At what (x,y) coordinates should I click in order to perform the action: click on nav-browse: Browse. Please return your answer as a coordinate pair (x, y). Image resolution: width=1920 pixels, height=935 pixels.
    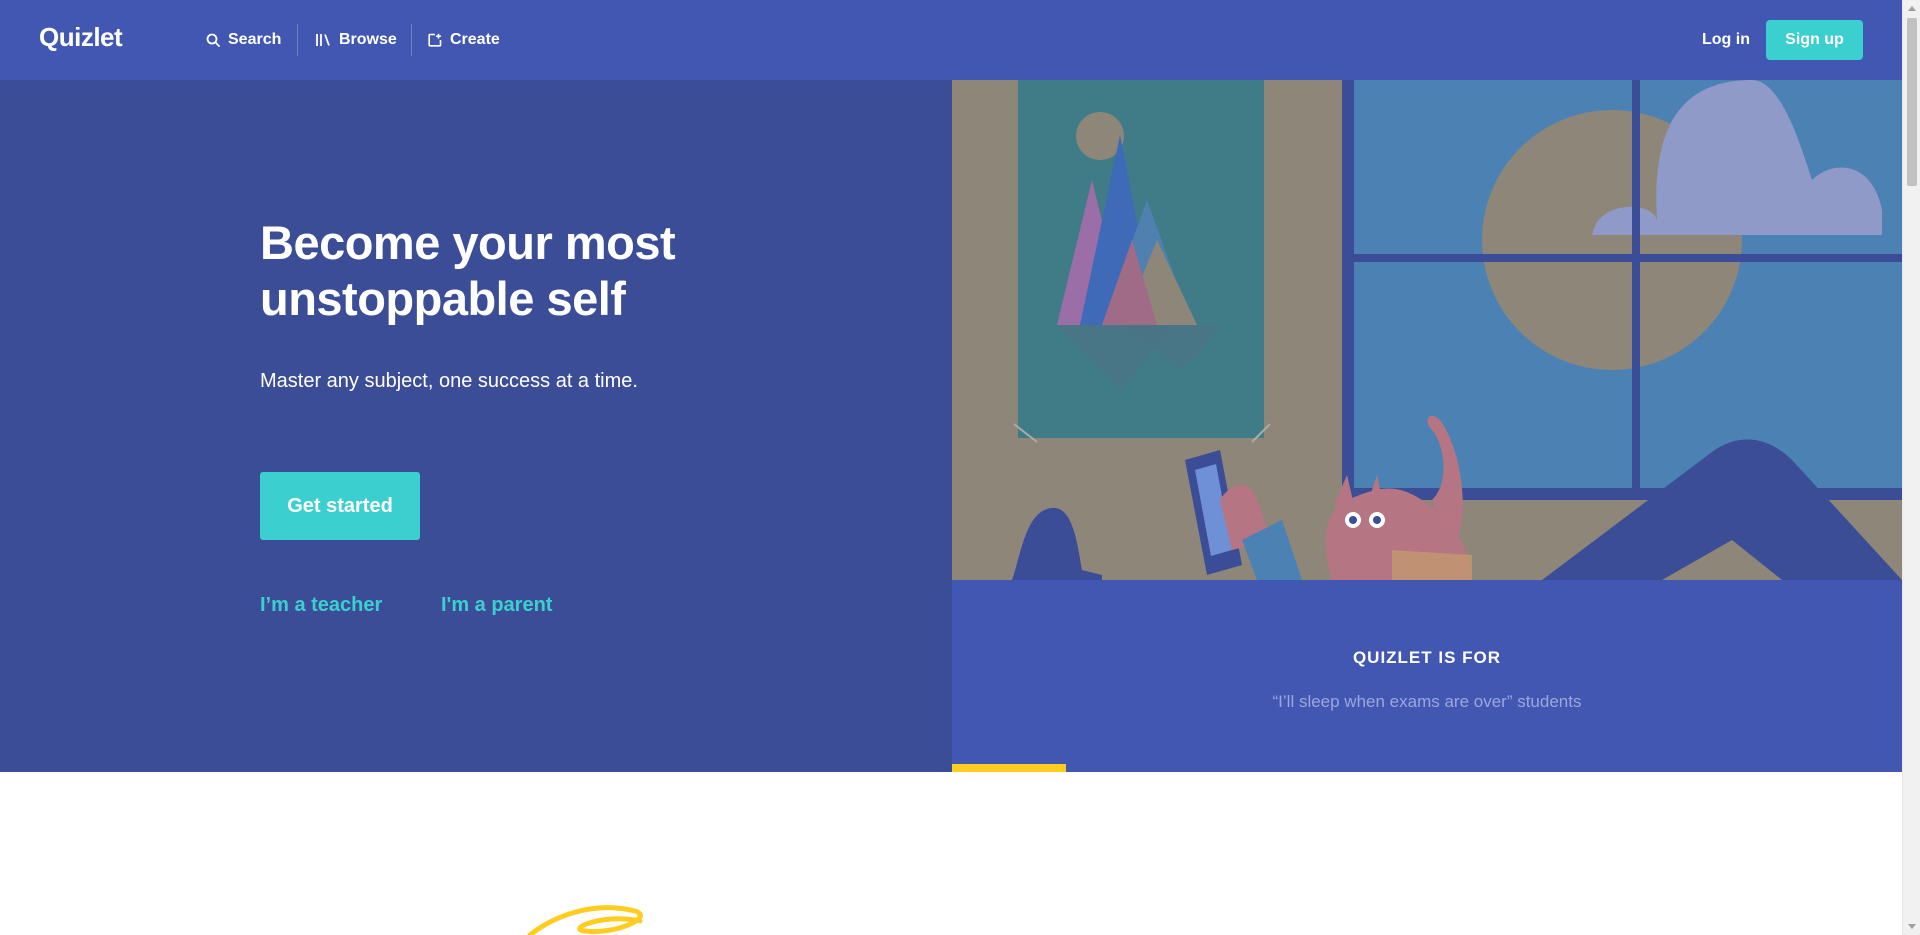
    Looking at the image, I should click on (356, 40).